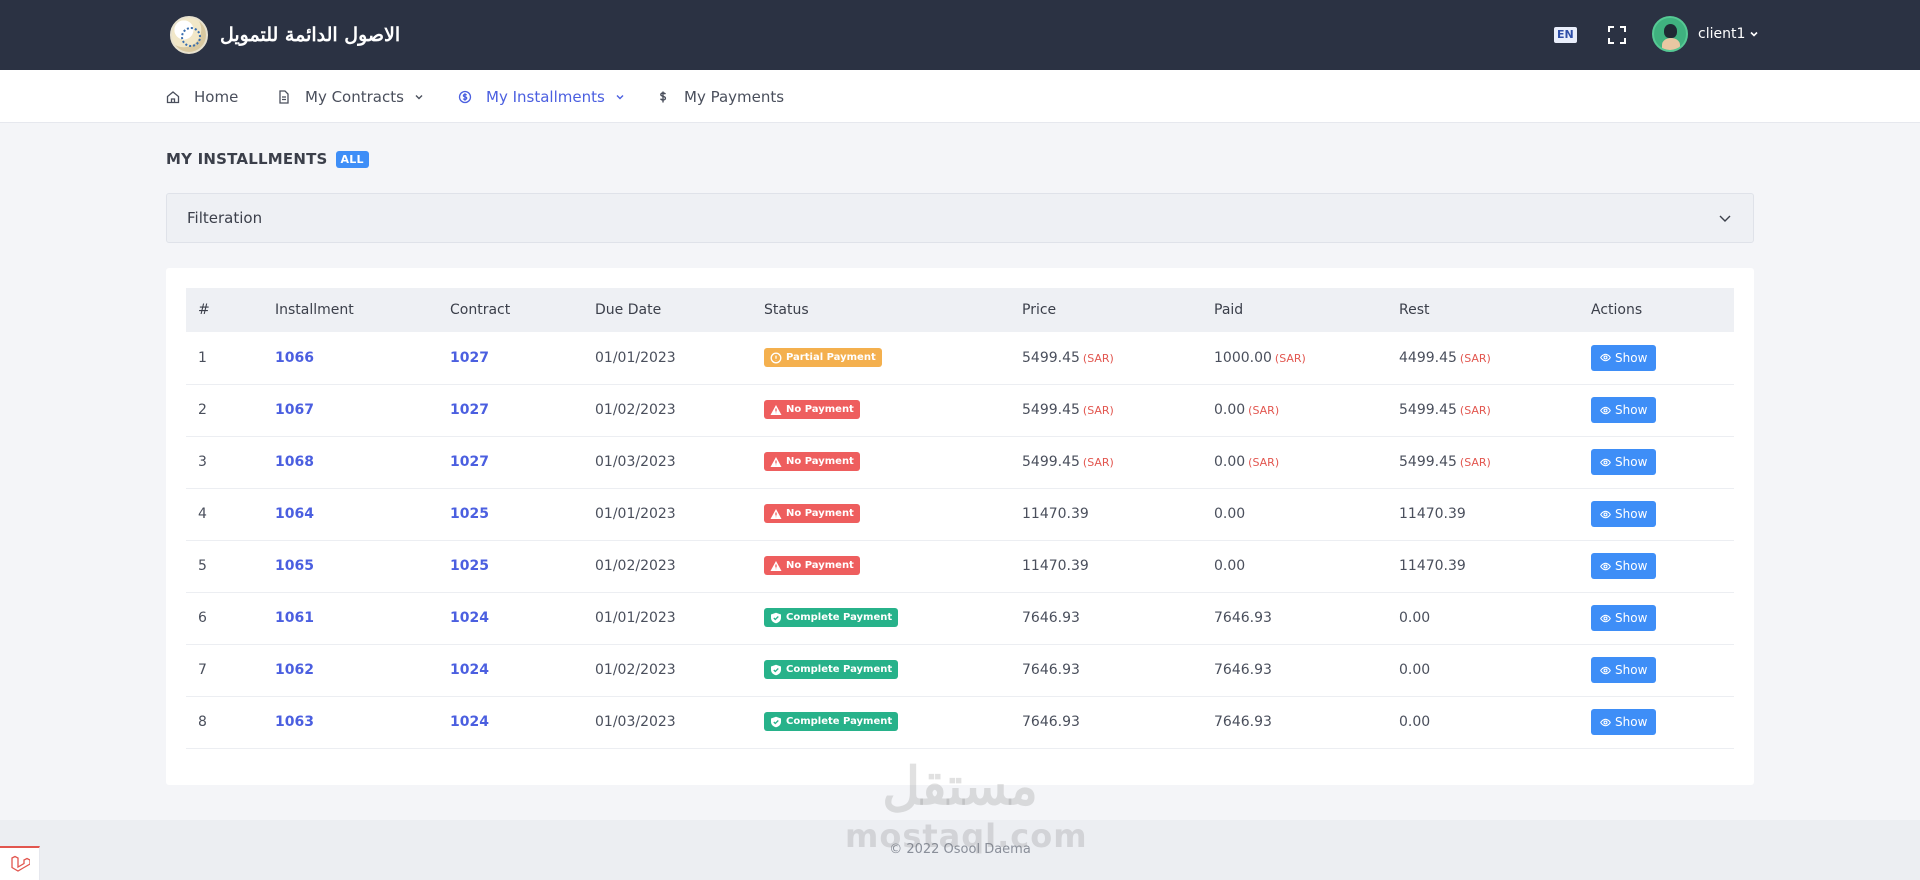 The height and width of the screenshot is (880, 1920). Describe the element at coordinates (1722, 34) in the screenshot. I see `user-name: client1` at that location.